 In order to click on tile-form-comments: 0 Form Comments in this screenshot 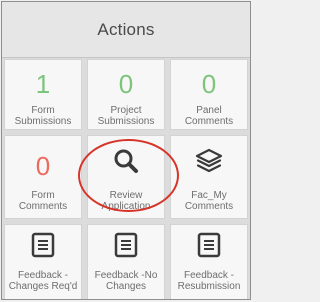, I will do `click(43, 177)`.